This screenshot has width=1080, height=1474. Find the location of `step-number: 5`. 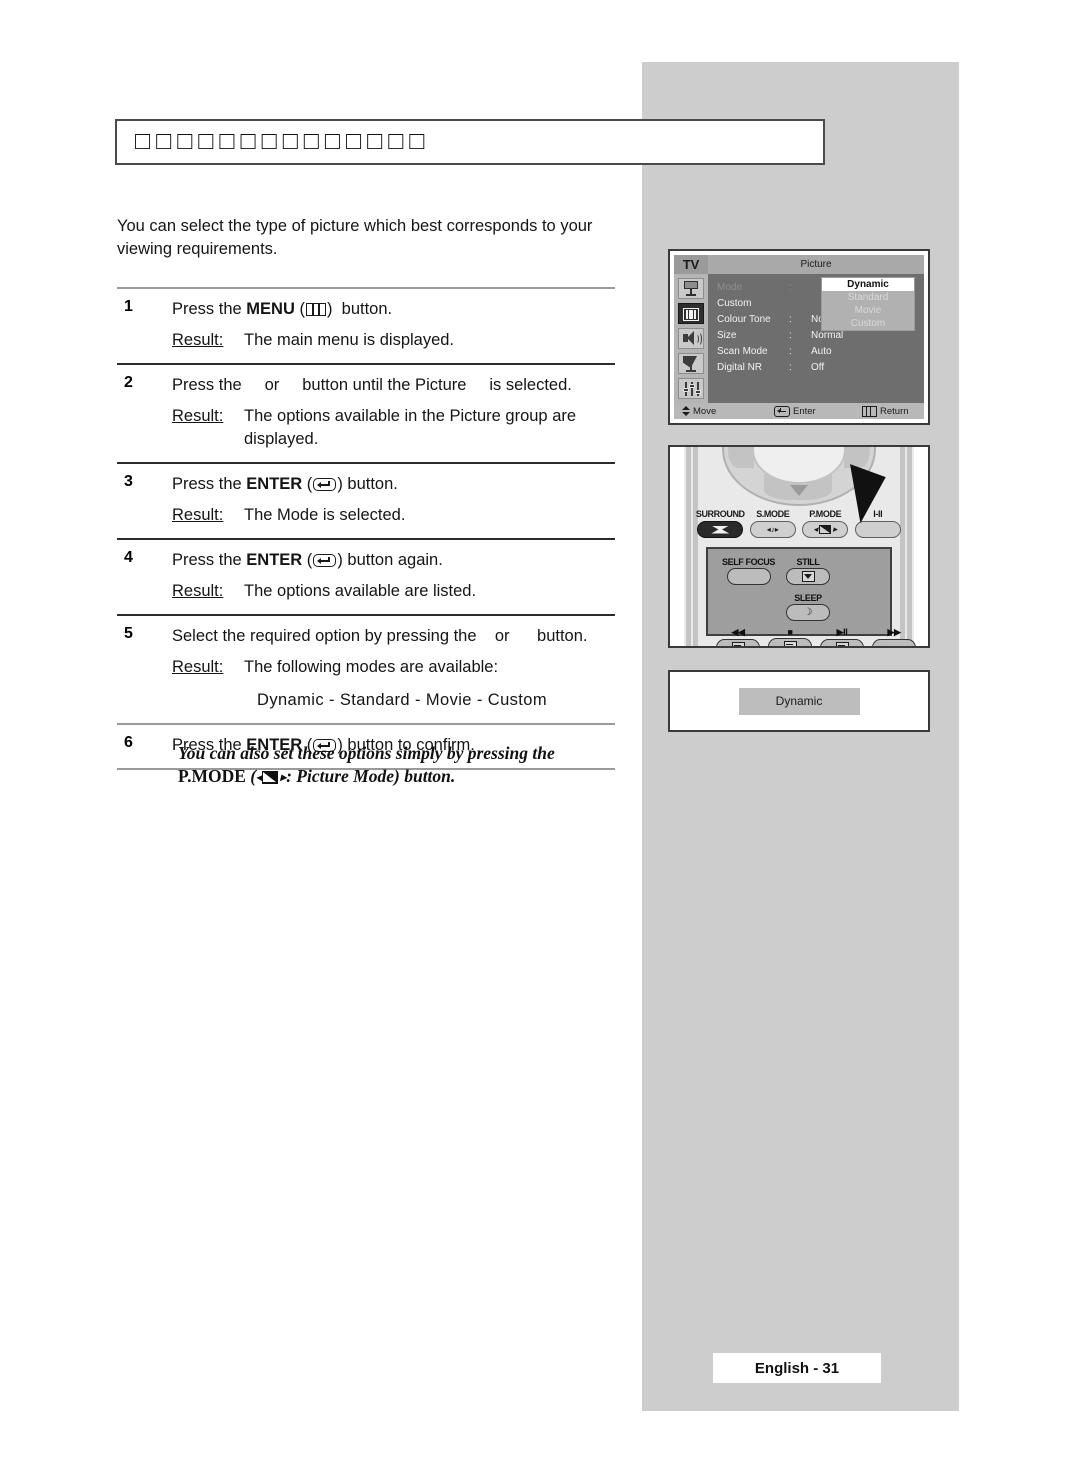

step-number: 5 is located at coordinates (128, 633).